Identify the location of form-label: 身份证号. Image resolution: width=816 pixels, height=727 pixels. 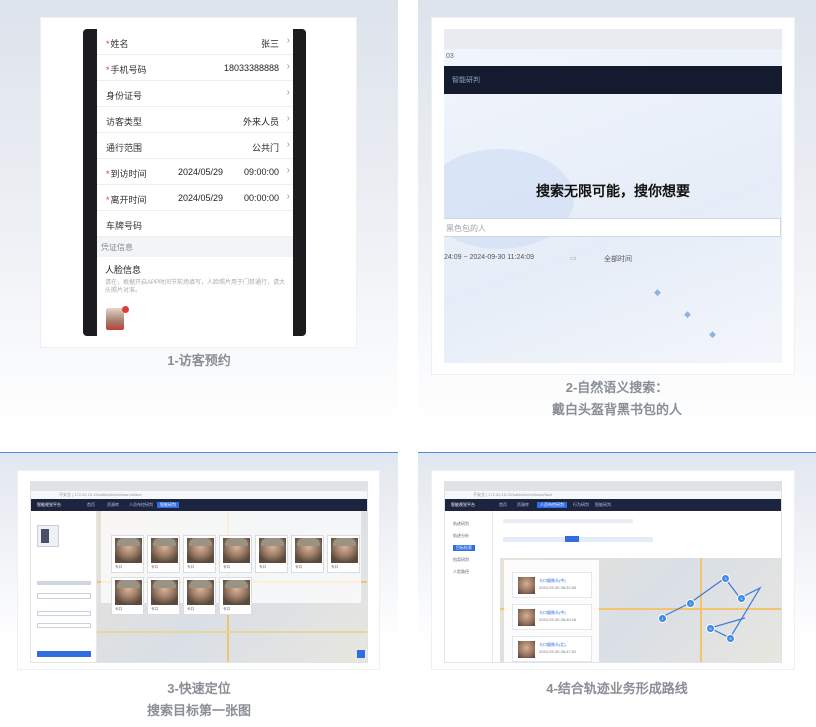
(124, 95).